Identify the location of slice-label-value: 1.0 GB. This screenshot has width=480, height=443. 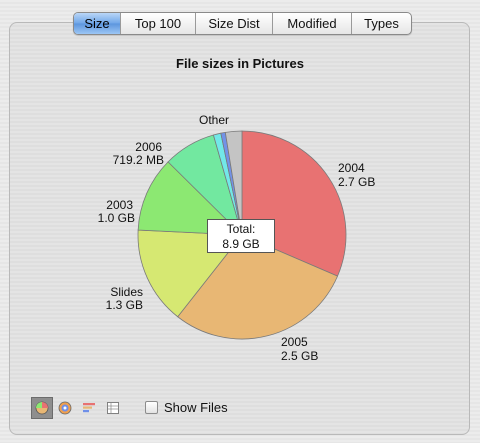
(116, 218).